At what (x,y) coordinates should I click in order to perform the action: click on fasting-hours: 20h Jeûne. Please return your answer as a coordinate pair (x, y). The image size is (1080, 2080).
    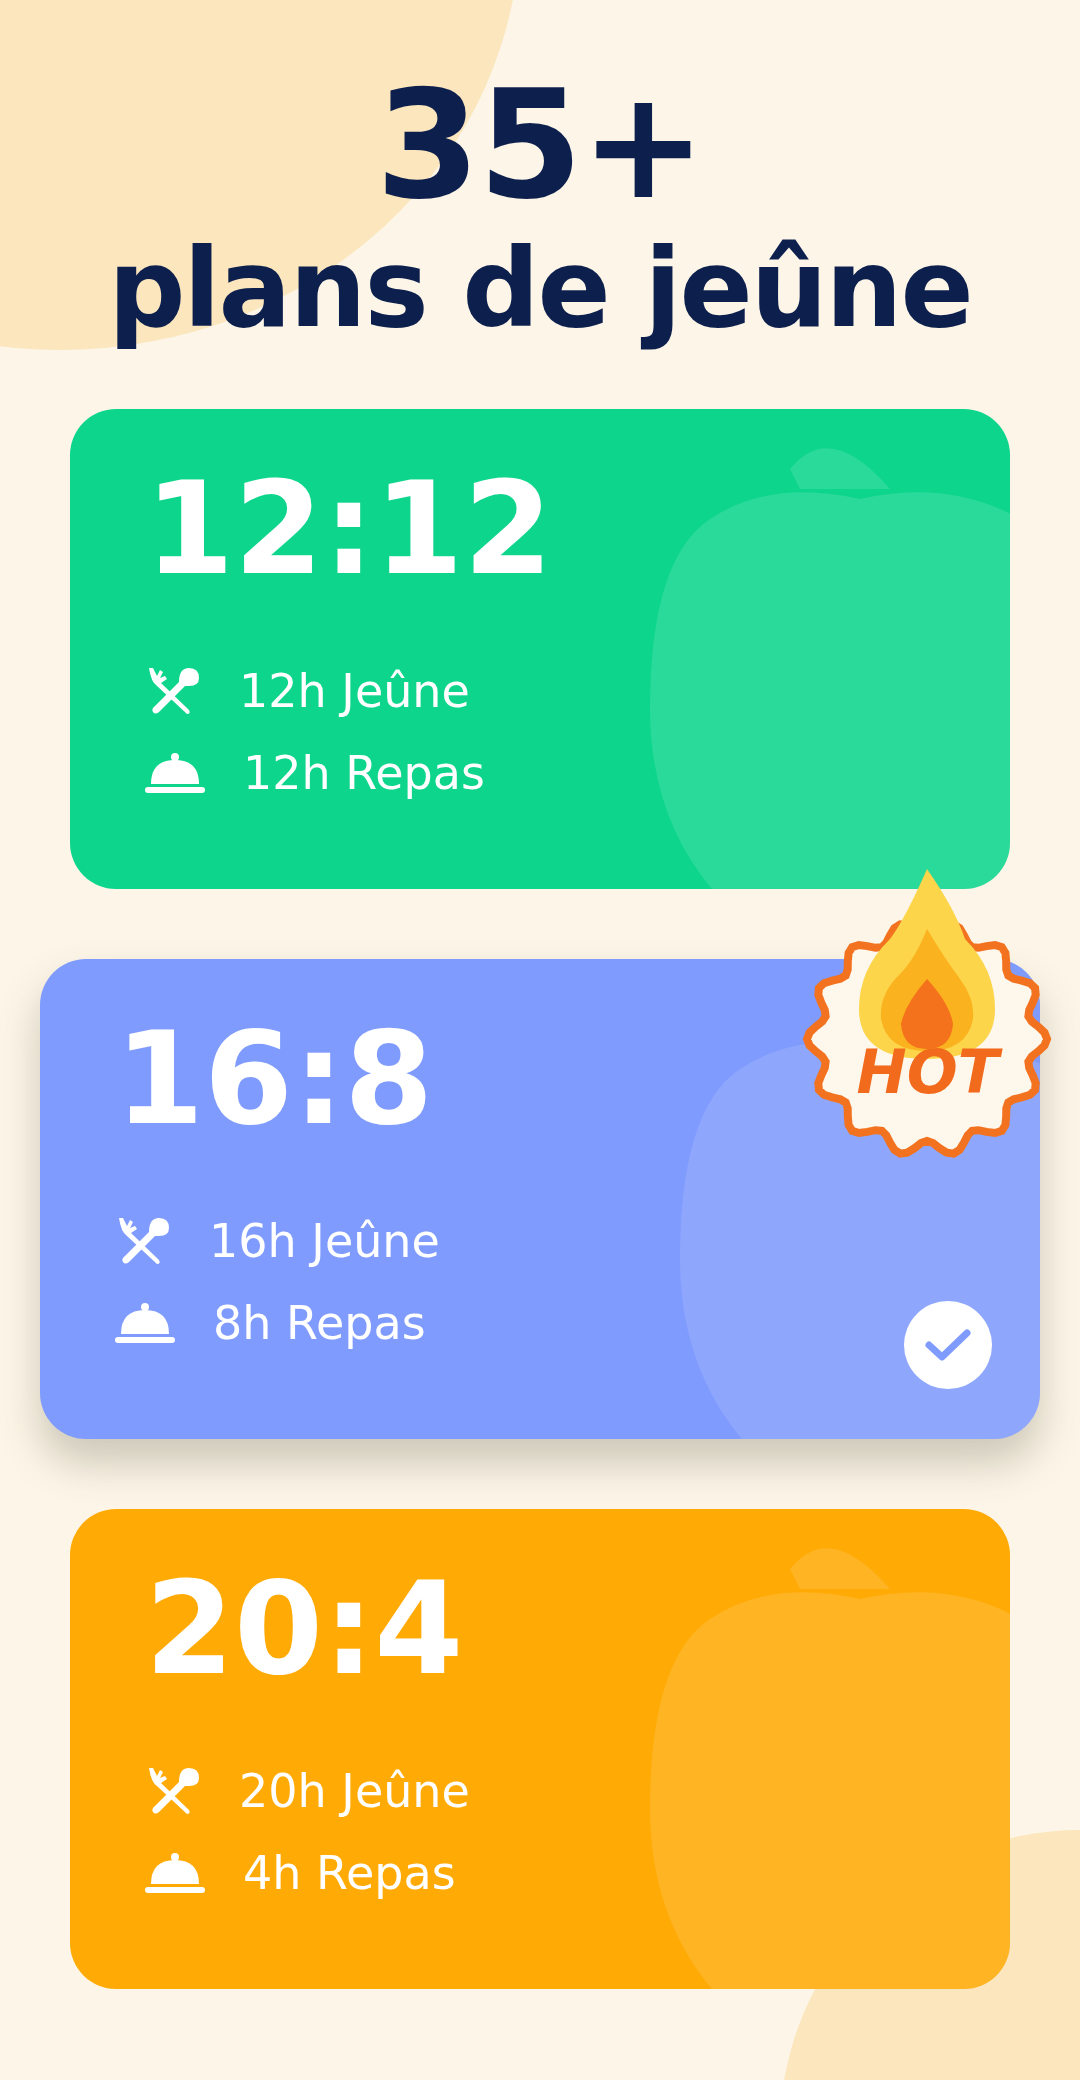
    Looking at the image, I should click on (354, 1790).